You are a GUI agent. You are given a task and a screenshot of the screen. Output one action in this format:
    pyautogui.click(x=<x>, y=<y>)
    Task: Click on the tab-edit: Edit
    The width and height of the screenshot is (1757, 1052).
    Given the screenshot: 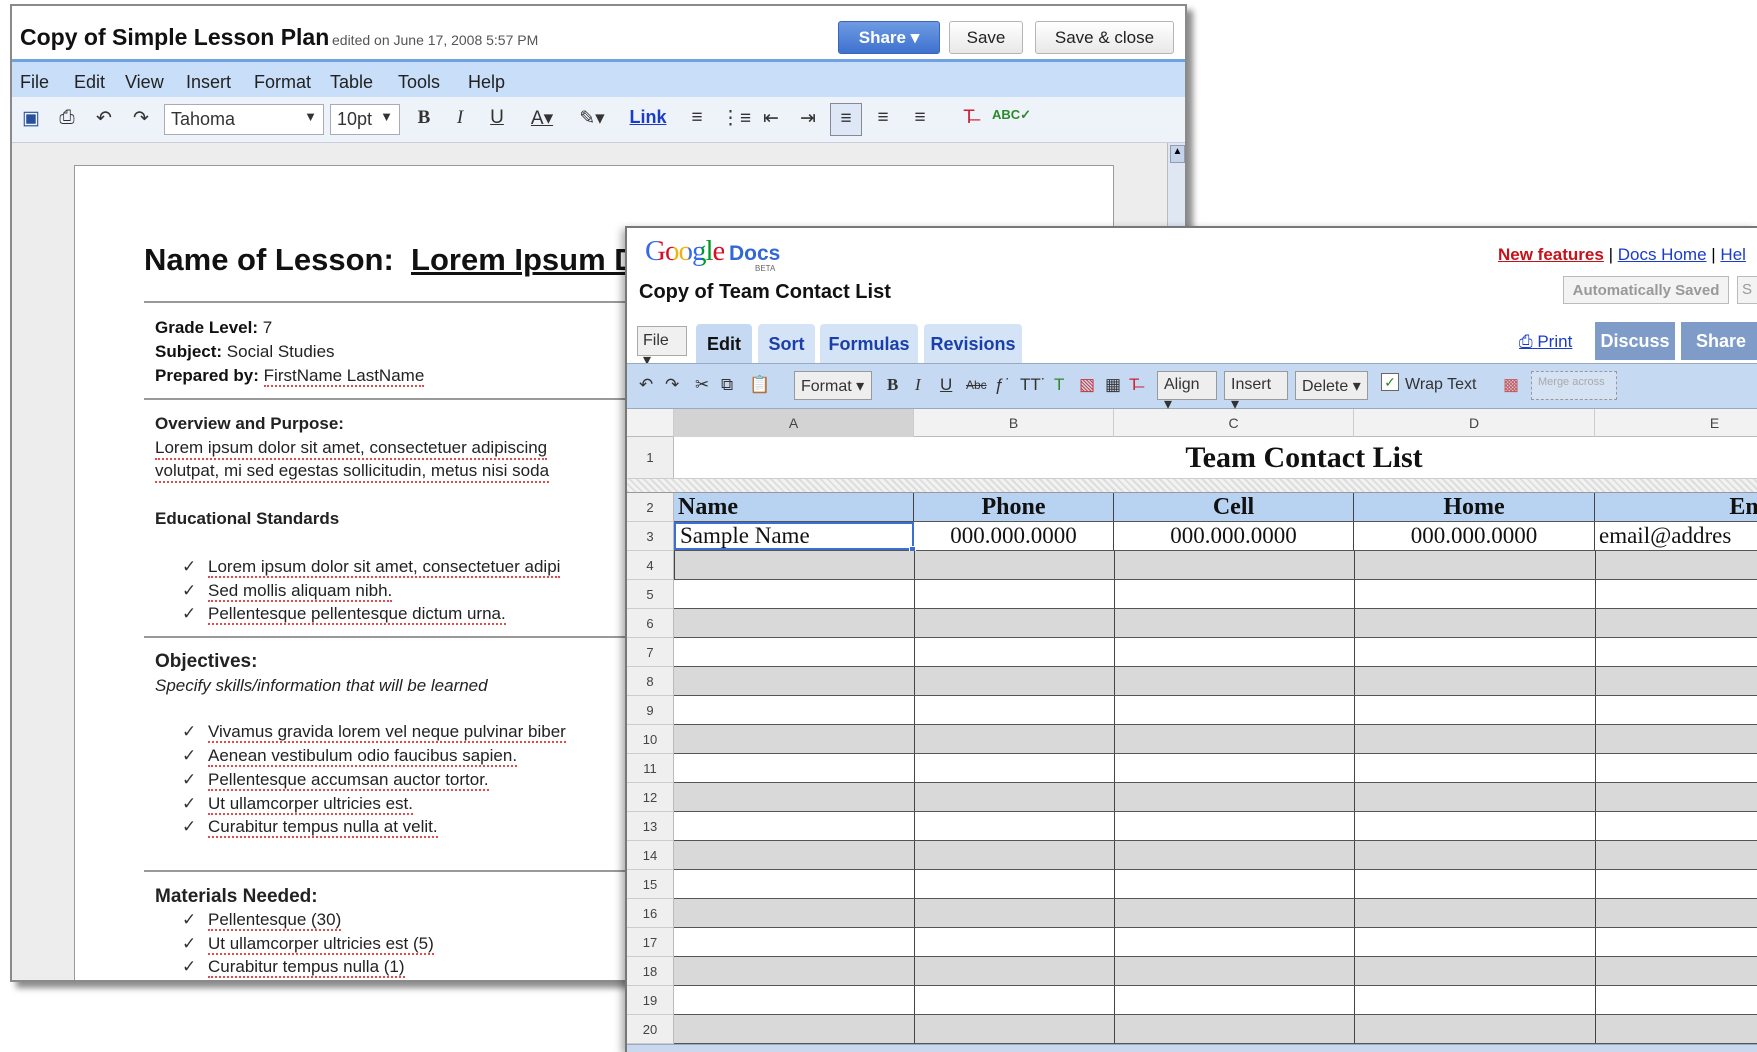 What is the action you would take?
    pyautogui.click(x=724, y=344)
    